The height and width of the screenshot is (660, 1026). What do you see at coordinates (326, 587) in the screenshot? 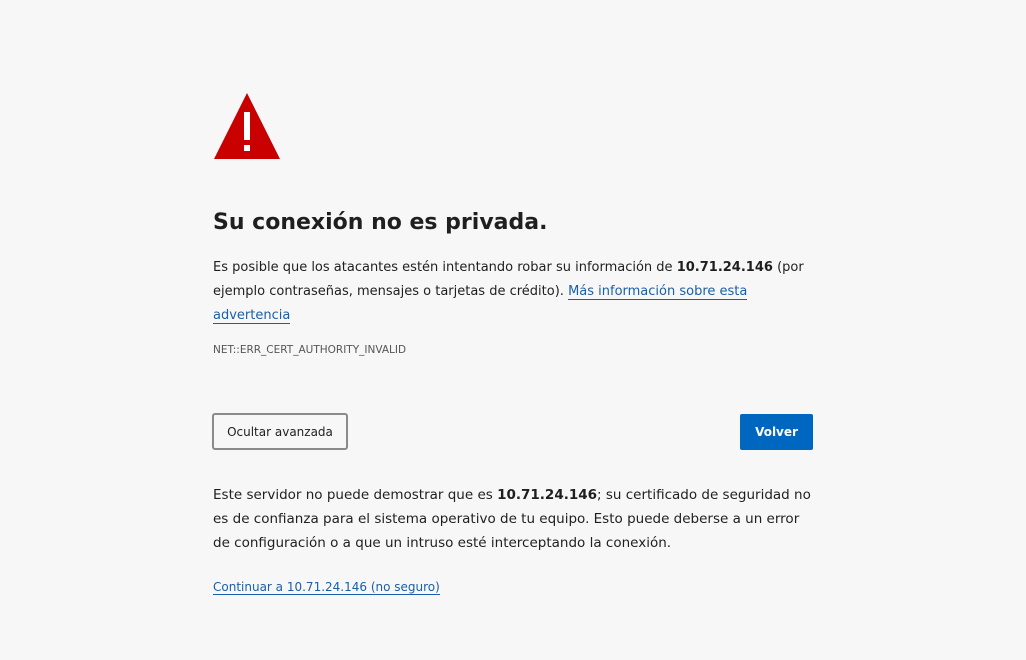
I see `proceed-unsafe-link: Continuar a 10.71.24.146 (no seguro)` at bounding box center [326, 587].